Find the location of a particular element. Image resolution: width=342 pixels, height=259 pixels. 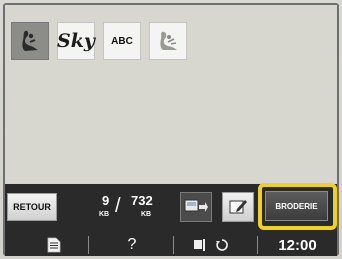

pattern-sky-tile: Sky is located at coordinates (76, 41).